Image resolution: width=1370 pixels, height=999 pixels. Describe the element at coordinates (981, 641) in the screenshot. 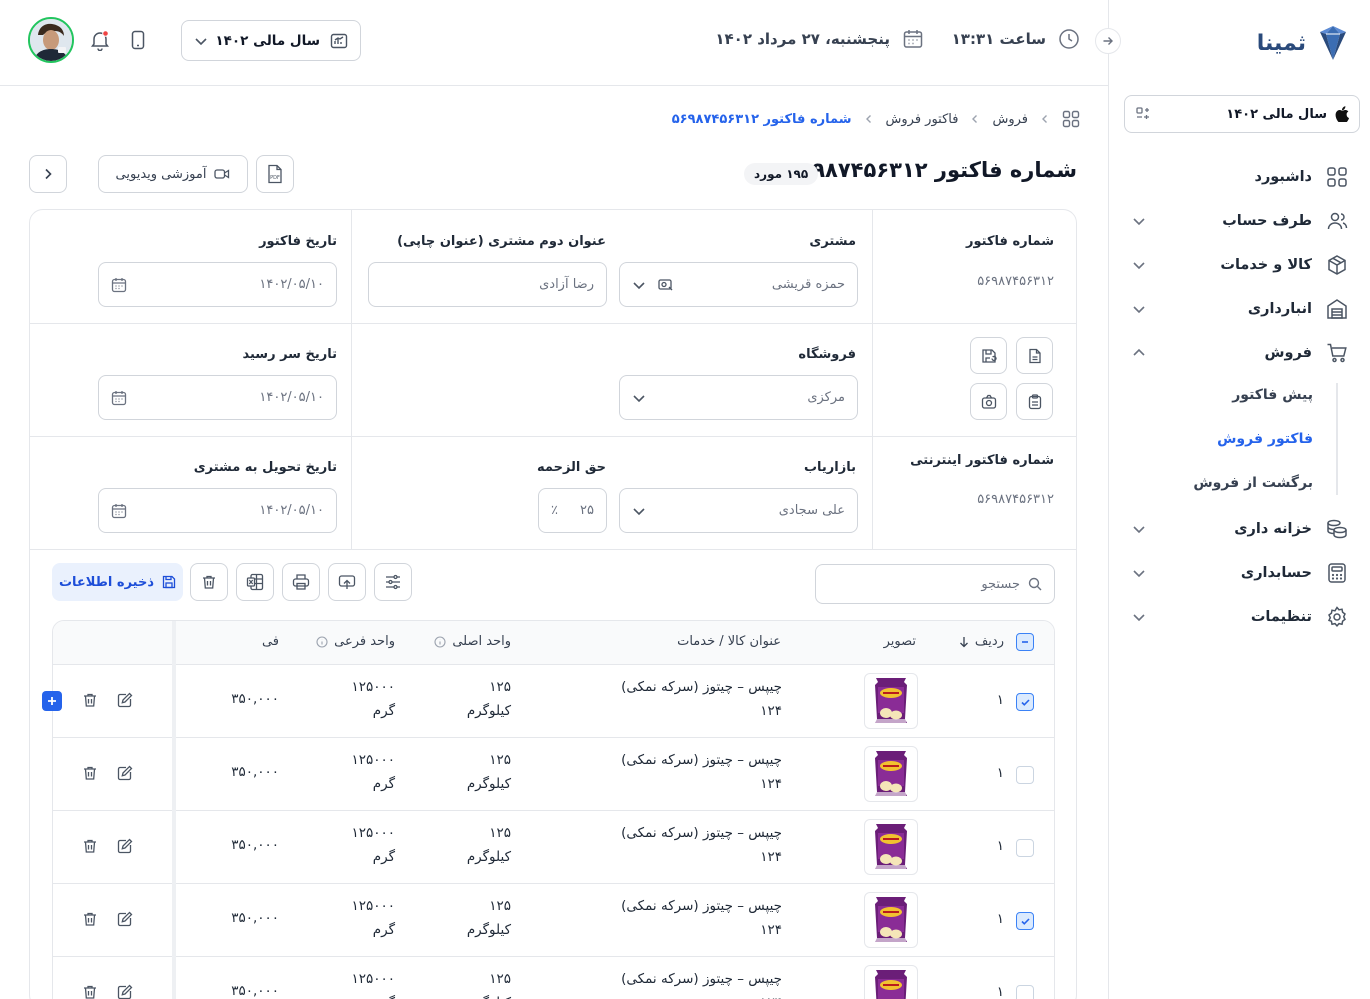

I see `column-header-row: ردیف` at that location.